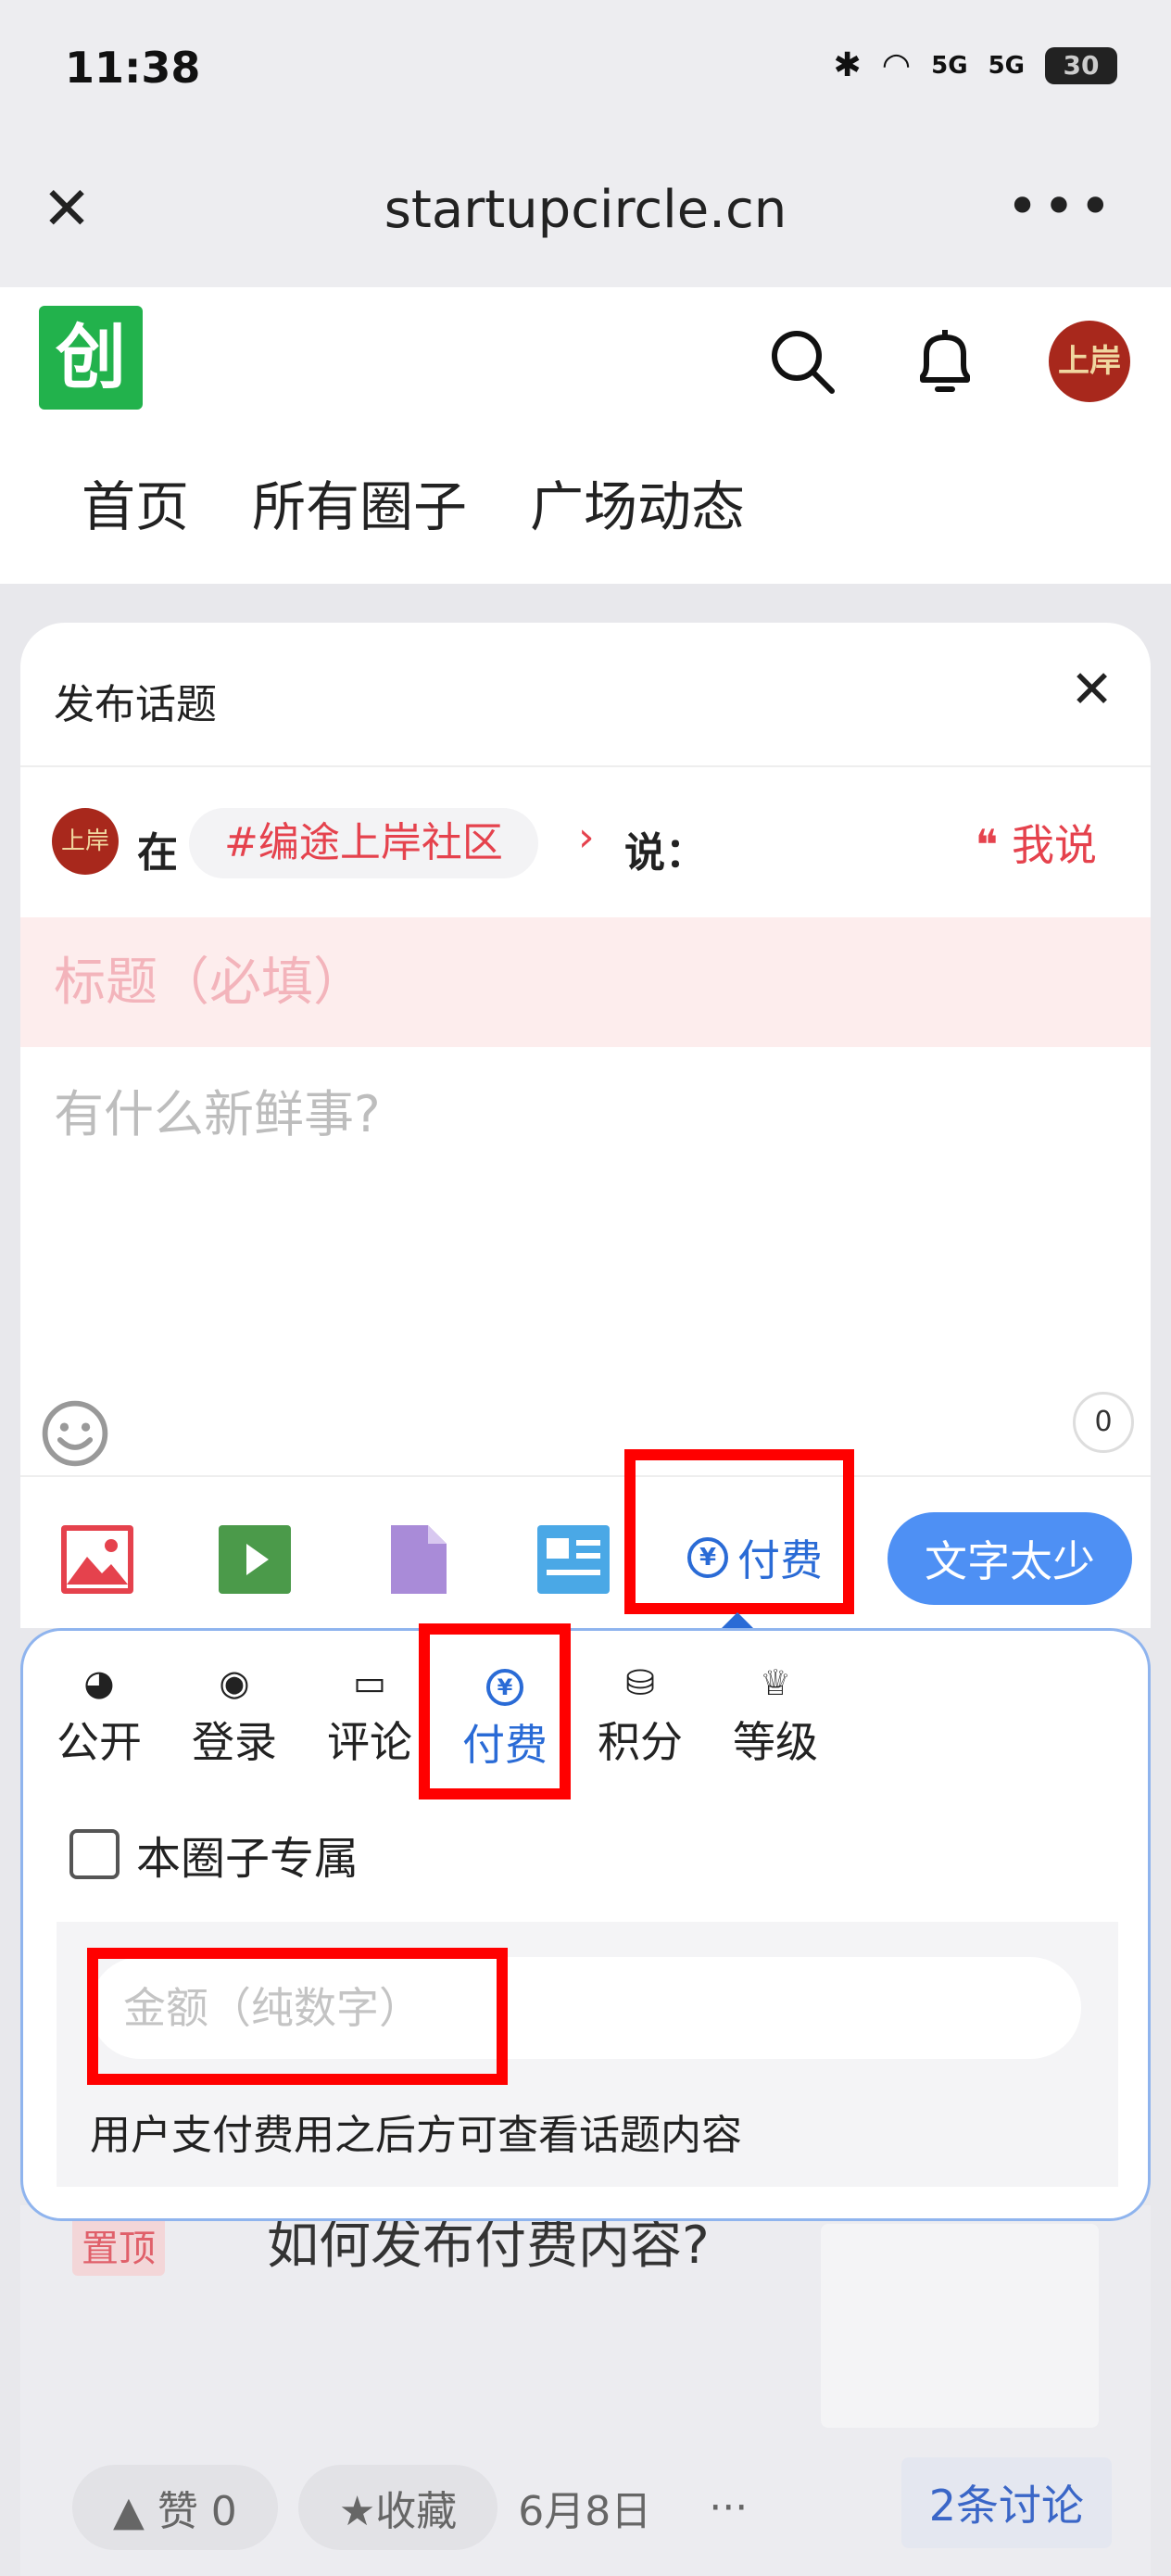 The width and height of the screenshot is (1171, 2576). What do you see at coordinates (416, 2135) in the screenshot?
I see `price-hint: 用户支付费用之后方可查看话题内容` at bounding box center [416, 2135].